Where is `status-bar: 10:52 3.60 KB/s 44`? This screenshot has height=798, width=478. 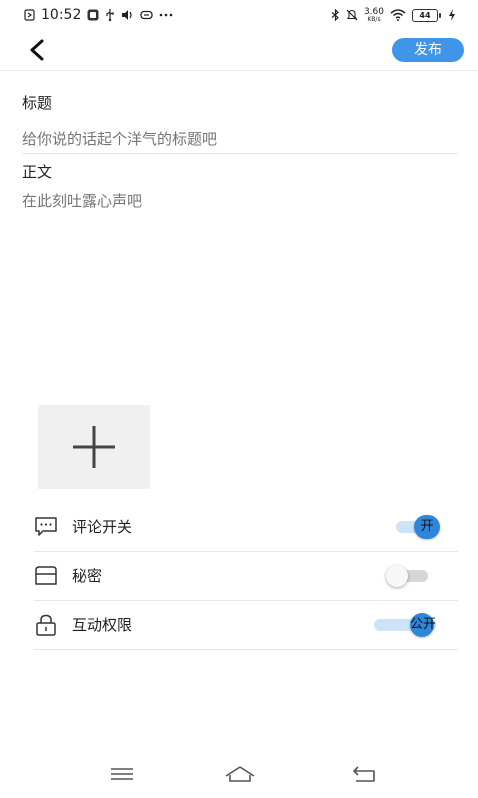
status-bar: 10:52 3.60 KB/s 44 is located at coordinates (239, 15).